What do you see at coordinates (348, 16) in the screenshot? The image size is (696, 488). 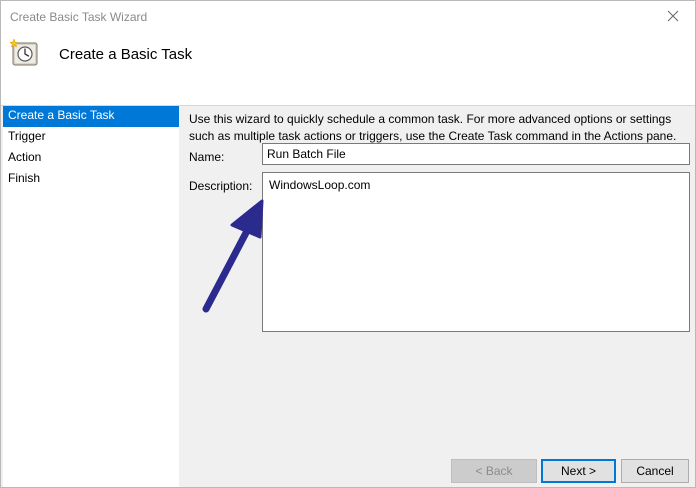 I see `title-bar: Create Basic Task Wizard` at bounding box center [348, 16].